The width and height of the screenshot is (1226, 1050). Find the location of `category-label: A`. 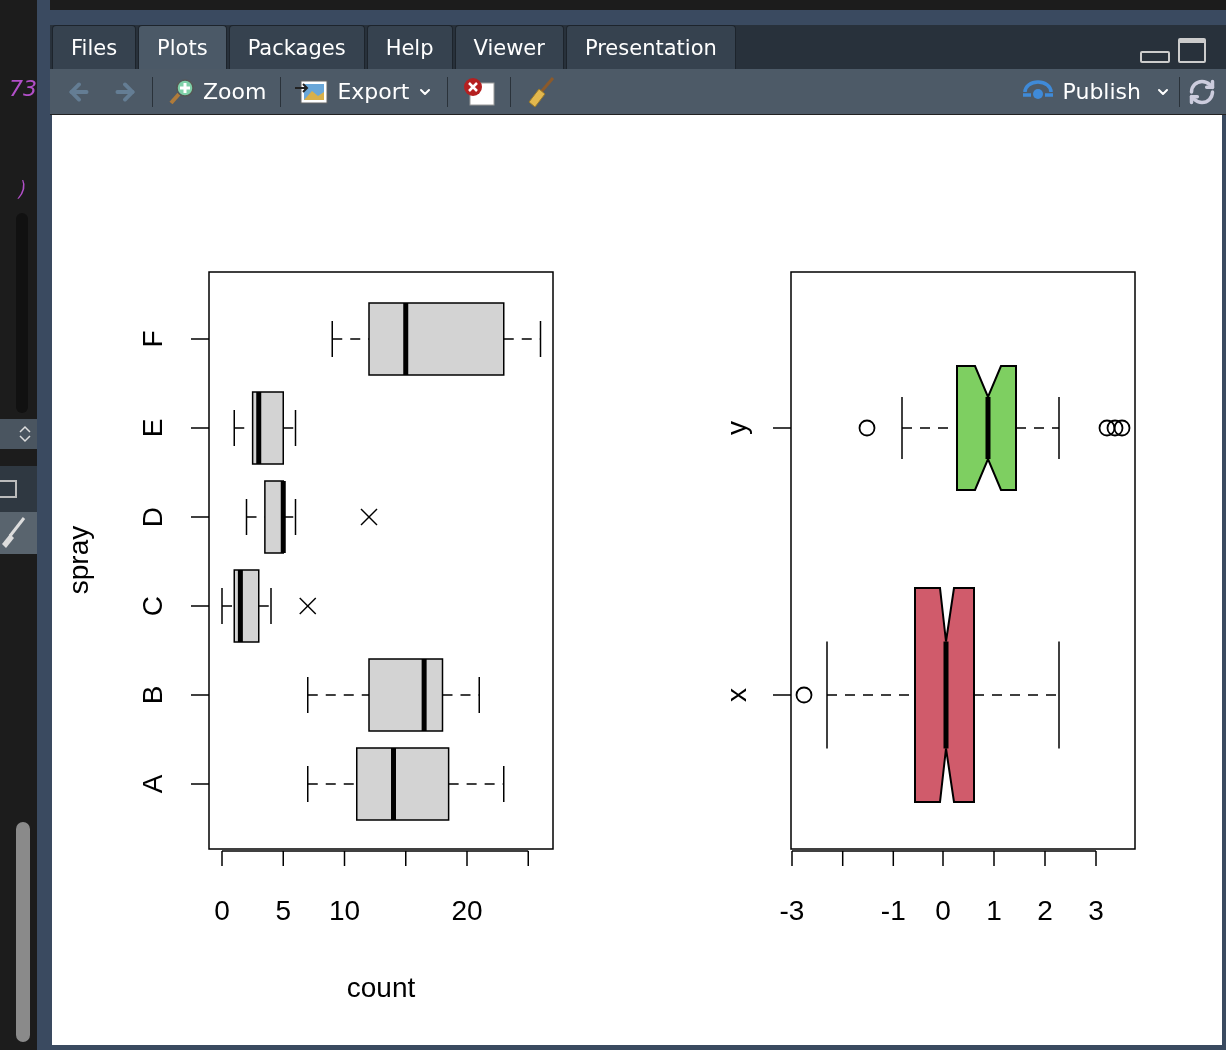

category-label: A is located at coordinates (152, 784).